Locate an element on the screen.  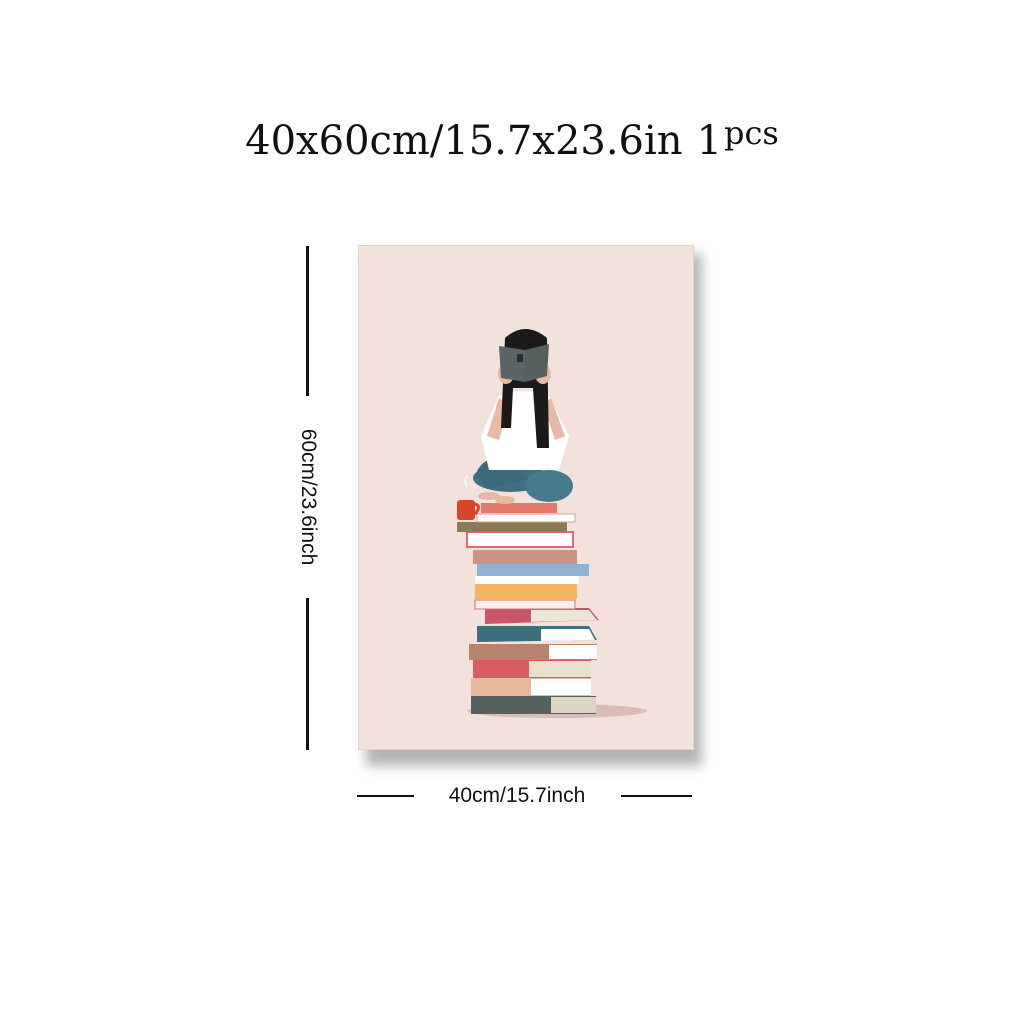
quantity: 1pcs is located at coordinates (737, 139).